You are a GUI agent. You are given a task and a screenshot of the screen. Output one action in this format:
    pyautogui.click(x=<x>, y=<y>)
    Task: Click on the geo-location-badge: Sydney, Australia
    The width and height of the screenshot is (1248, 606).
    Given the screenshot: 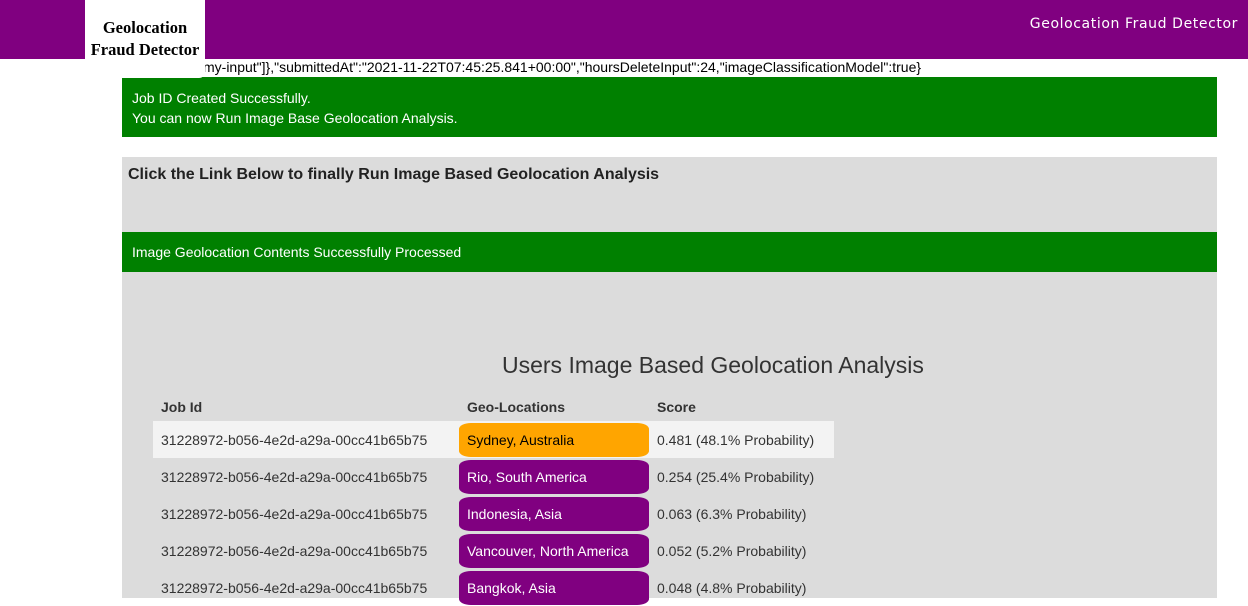 What is the action you would take?
    pyautogui.click(x=554, y=439)
    